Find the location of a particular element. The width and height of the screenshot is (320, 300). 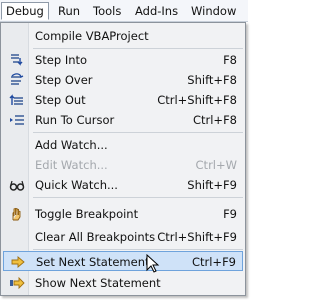

menu-tools-label: Tools is located at coordinates (107, 11).